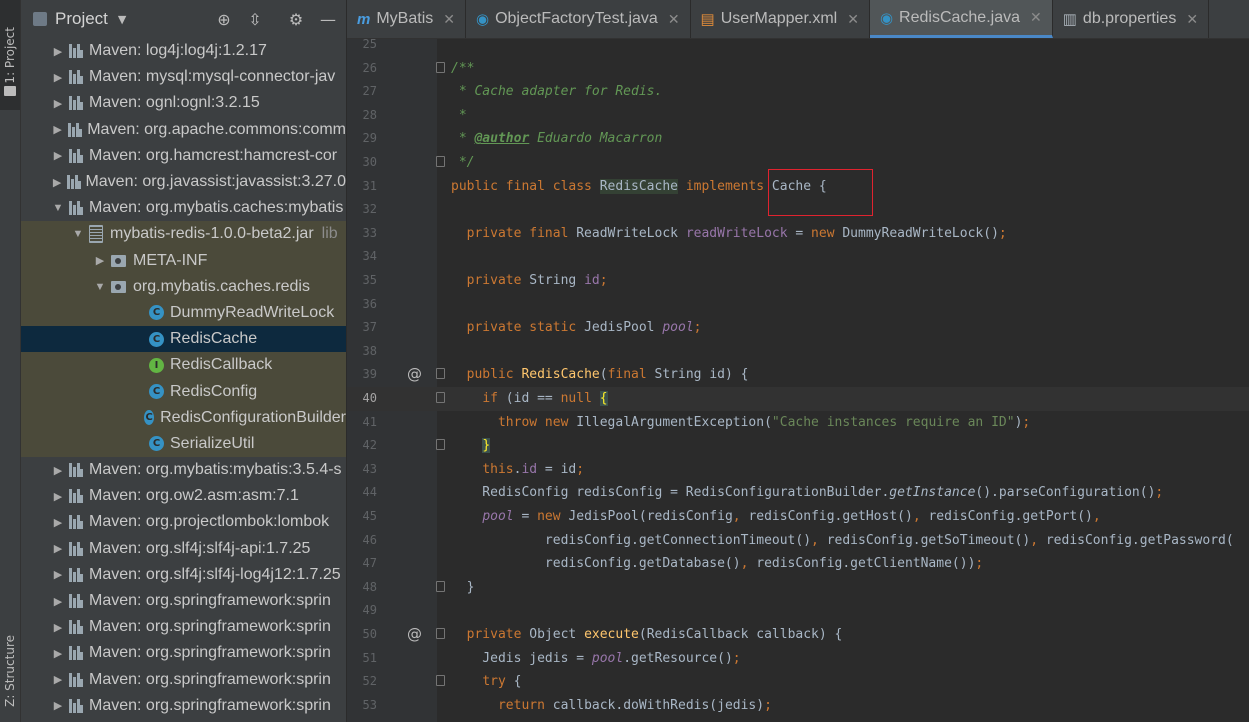 This screenshot has height=722, width=1249. What do you see at coordinates (183, 549) in the screenshot?
I see `tree-item: ▶ Maven: org.slf4j:slf4j-api:1.7.25` at bounding box center [183, 549].